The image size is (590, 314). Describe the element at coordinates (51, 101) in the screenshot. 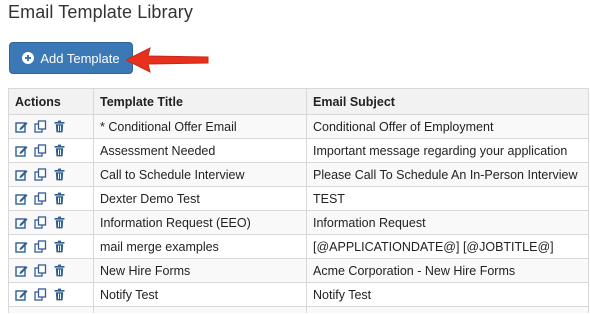

I see `column-header-actions: Actions` at that location.